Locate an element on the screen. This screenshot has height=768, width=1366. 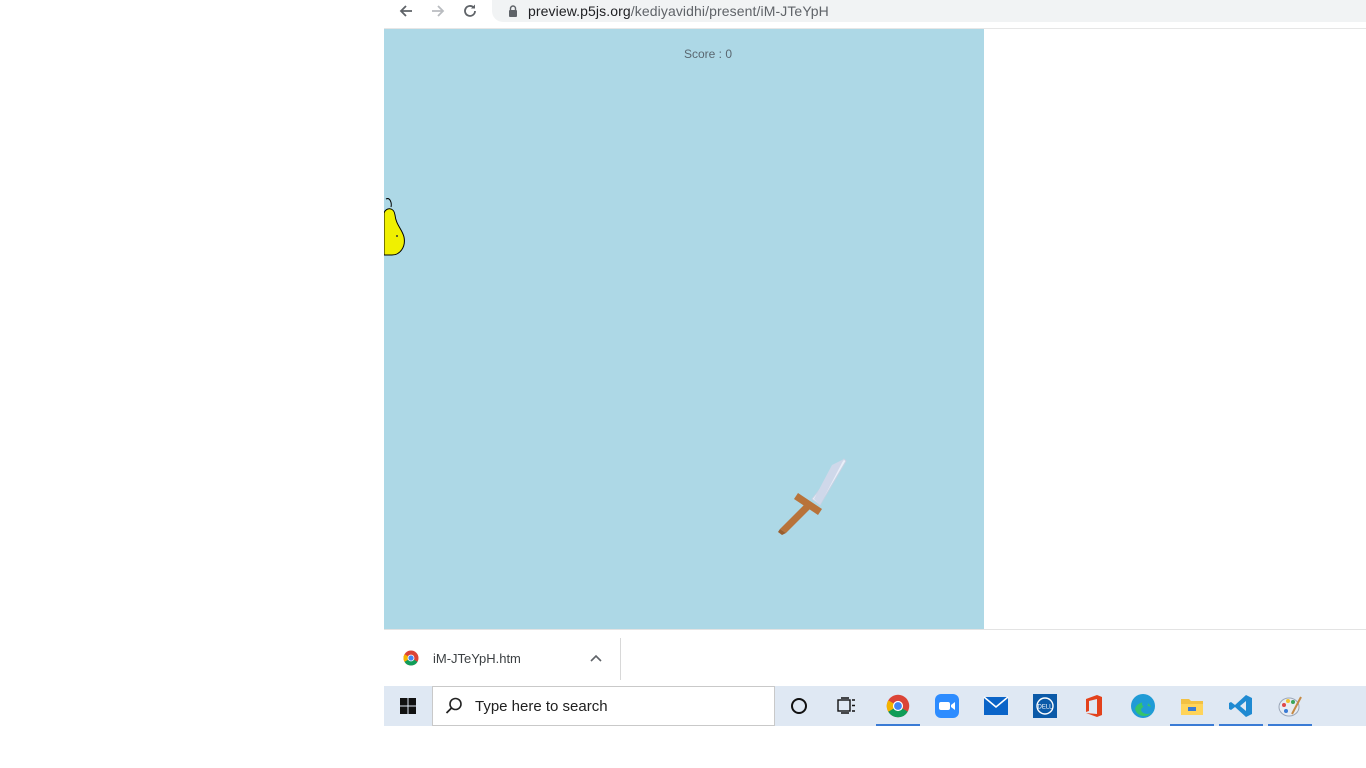
dell-taskbar-button: DELL is located at coordinates (1045, 706).